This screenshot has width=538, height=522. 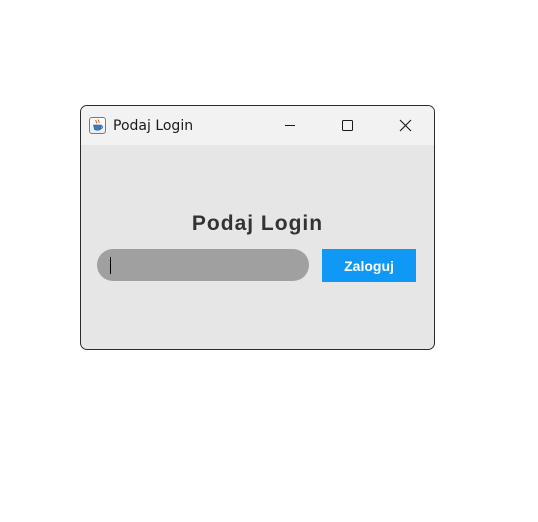 What do you see at coordinates (203, 265) in the screenshot?
I see `login-input` at bounding box center [203, 265].